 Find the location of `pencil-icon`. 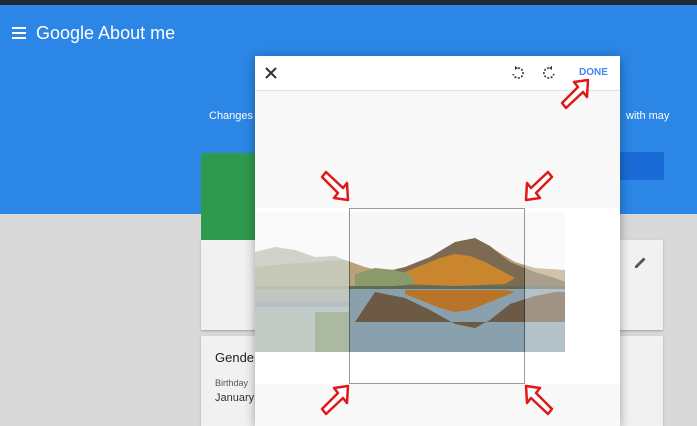

pencil-icon is located at coordinates (641, 262).